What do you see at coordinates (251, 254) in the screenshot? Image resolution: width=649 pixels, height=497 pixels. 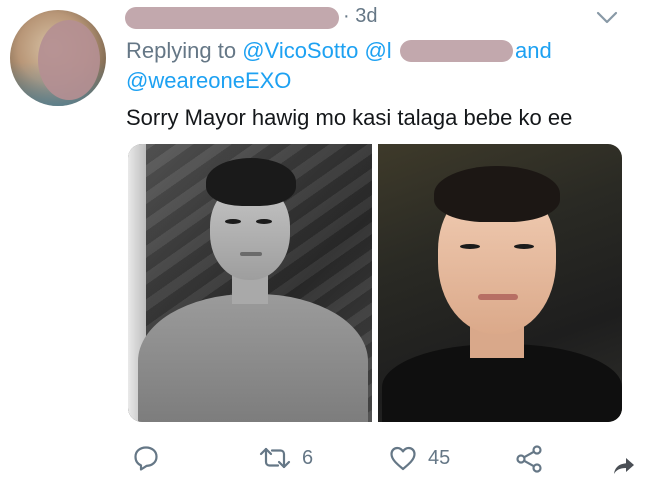 I see `photo-left-mouth` at bounding box center [251, 254].